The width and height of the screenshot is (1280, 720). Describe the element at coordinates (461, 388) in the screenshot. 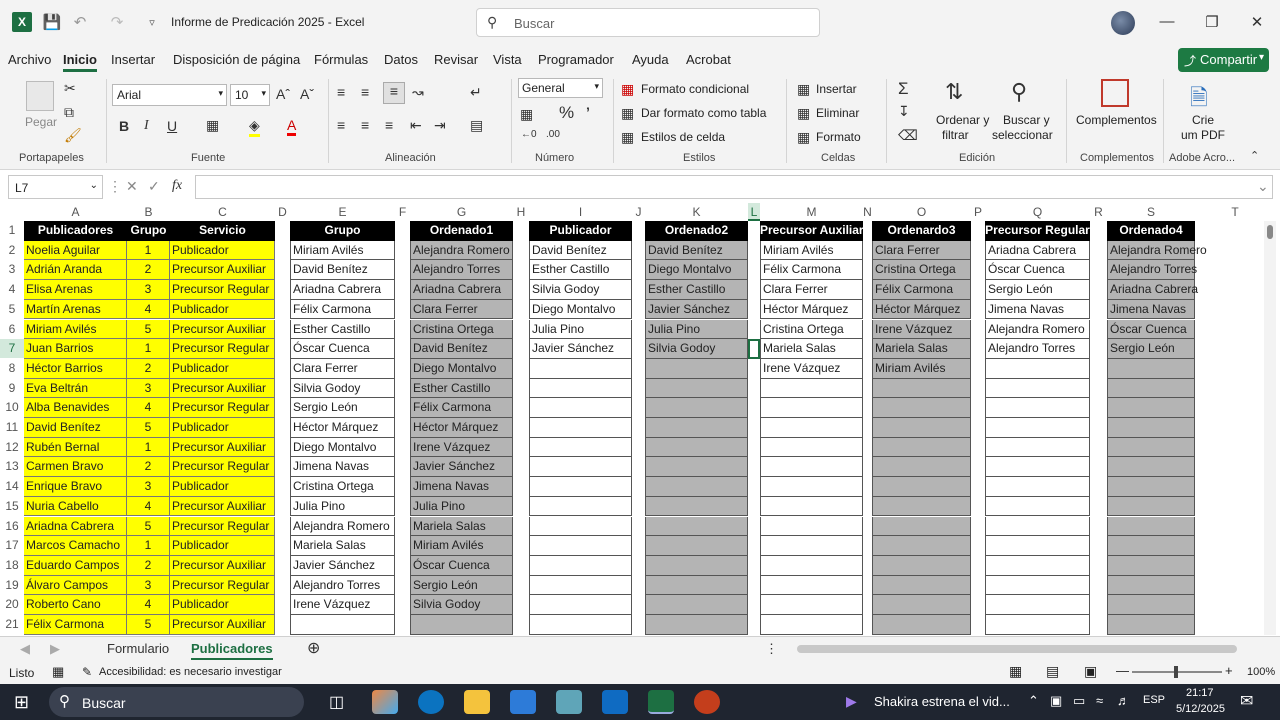

I see `data-cell: Esther Castillo` at that location.